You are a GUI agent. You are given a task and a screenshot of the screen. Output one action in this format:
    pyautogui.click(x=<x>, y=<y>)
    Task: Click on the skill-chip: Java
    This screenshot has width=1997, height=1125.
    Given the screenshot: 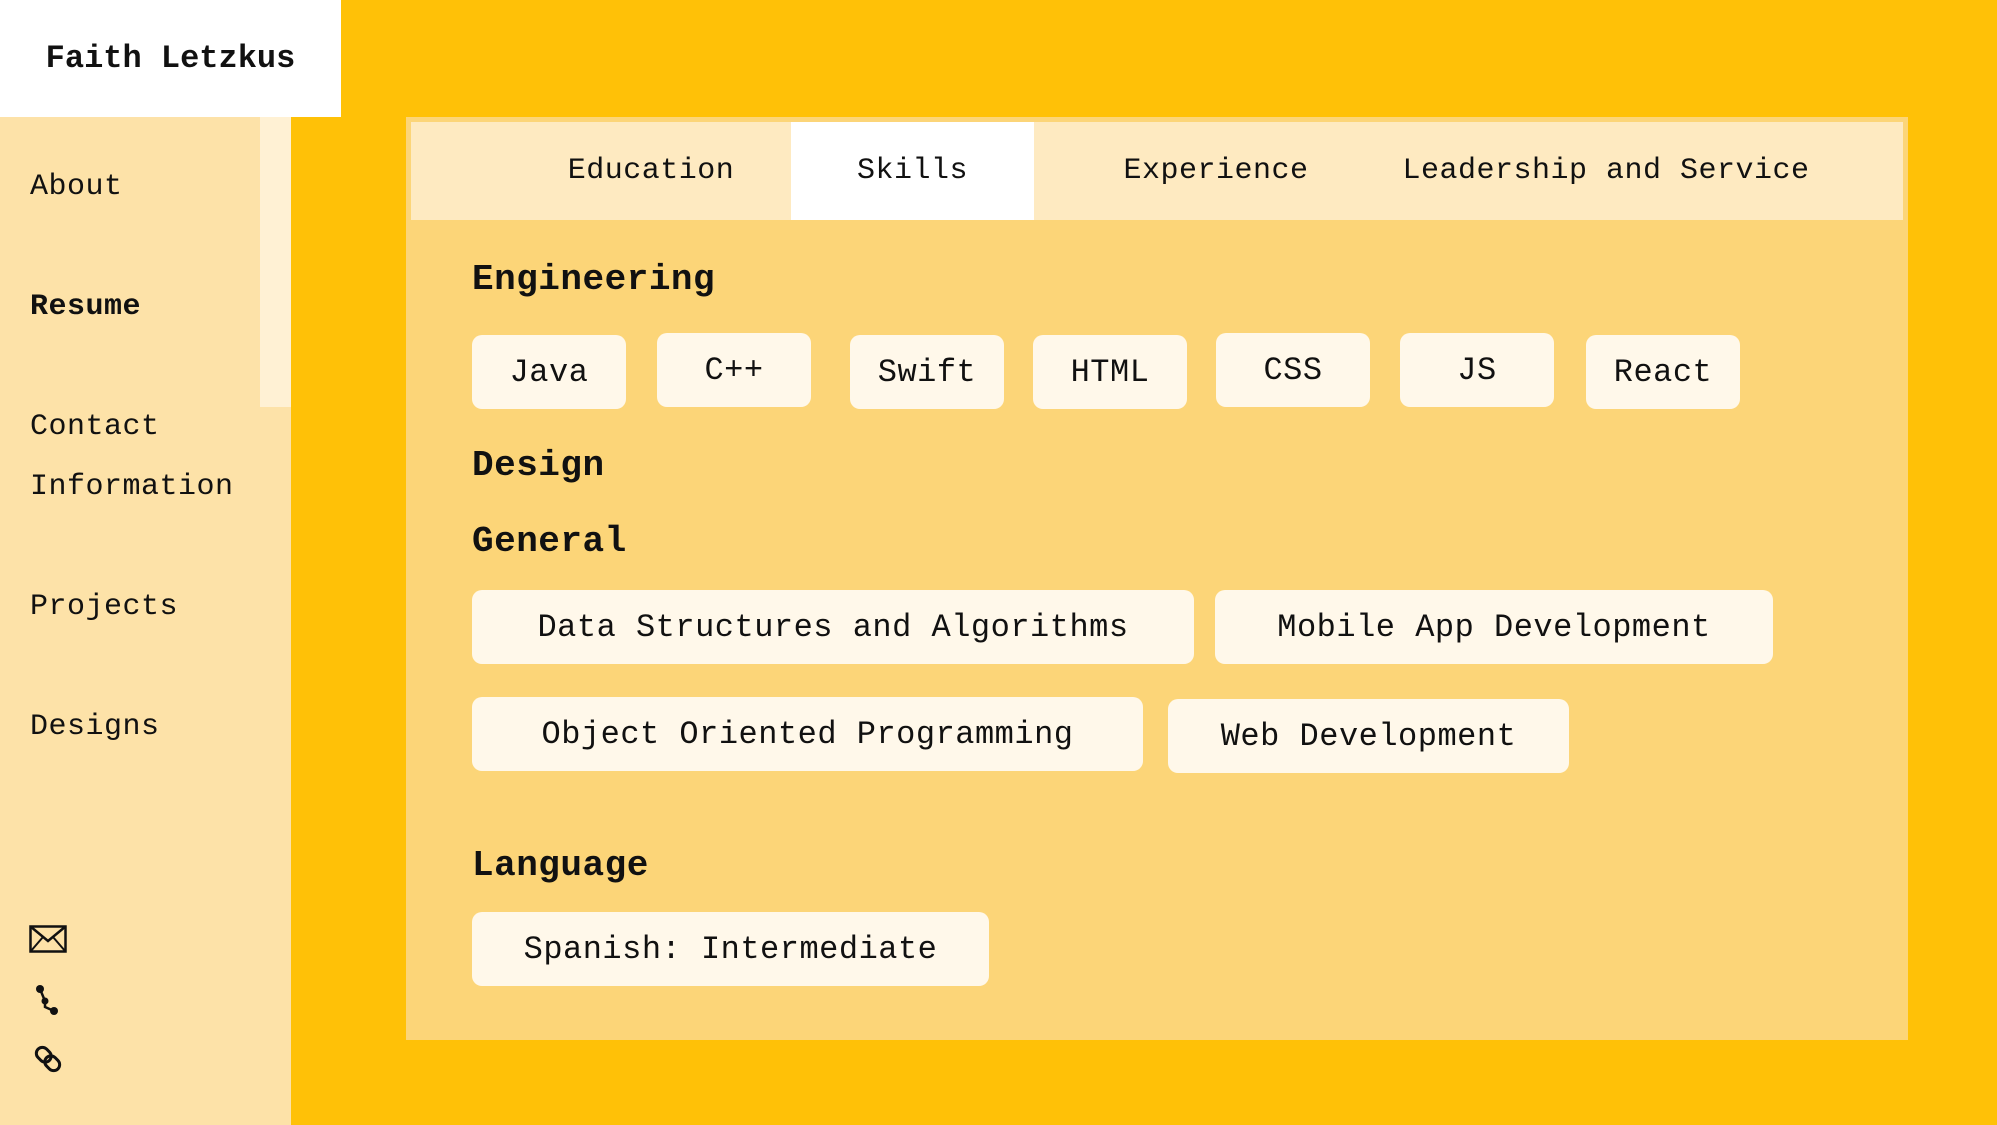 What is the action you would take?
    pyautogui.click(x=549, y=372)
    